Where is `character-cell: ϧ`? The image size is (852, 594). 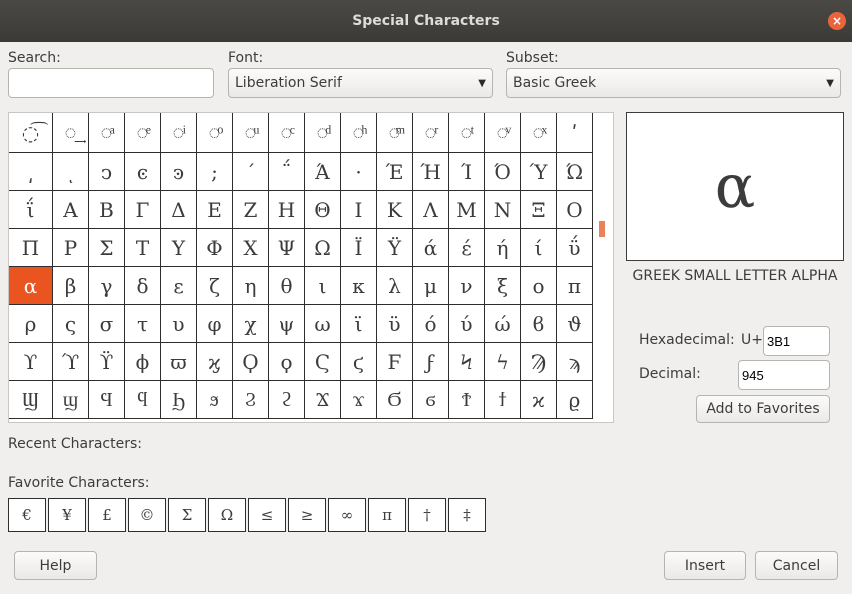 character-cell: ϧ is located at coordinates (215, 400).